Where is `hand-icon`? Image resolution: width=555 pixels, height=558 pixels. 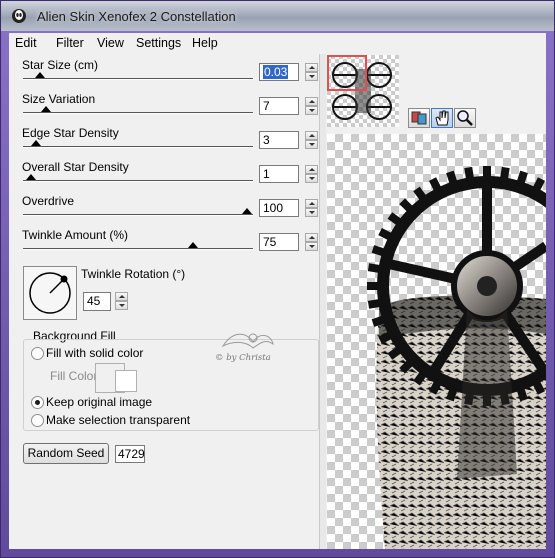 hand-icon is located at coordinates (442, 118).